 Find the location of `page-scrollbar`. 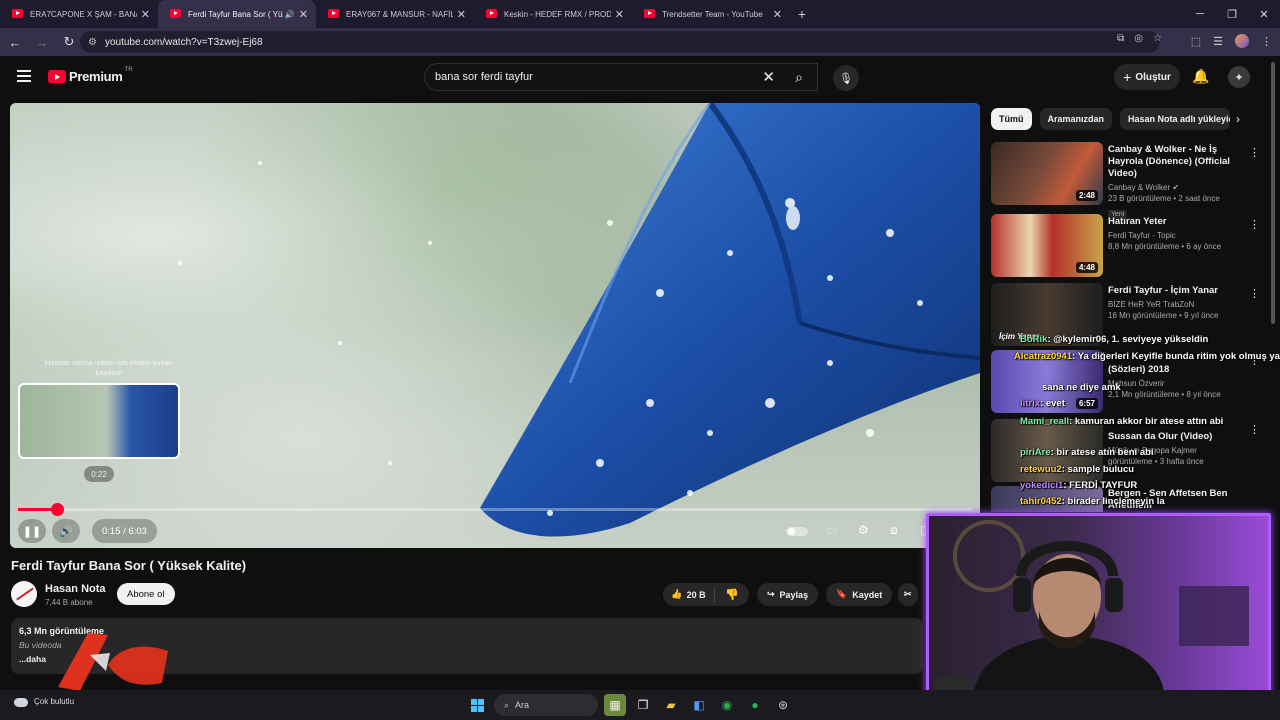

page-scrollbar is located at coordinates (1273, 193).